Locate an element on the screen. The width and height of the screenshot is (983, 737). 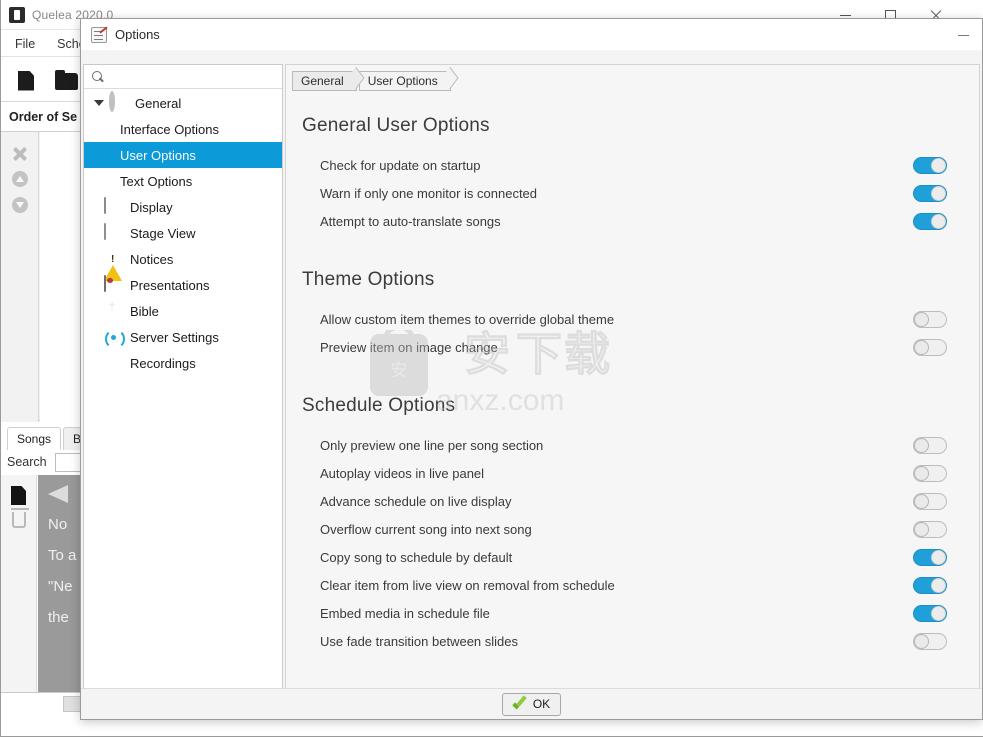
toggle-auto-translate is located at coordinates (930, 221).